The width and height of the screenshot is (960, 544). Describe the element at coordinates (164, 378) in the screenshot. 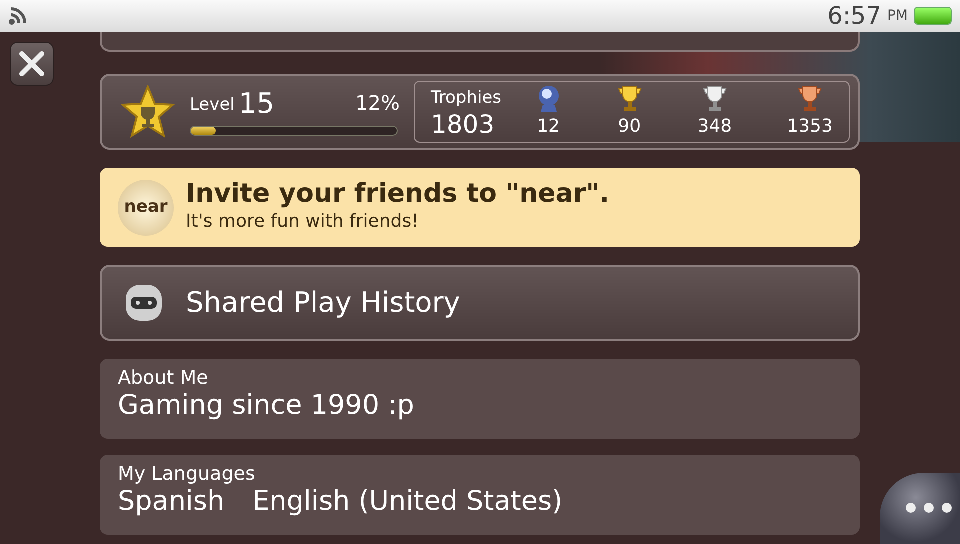

I see `section-heading: About Me` at that location.